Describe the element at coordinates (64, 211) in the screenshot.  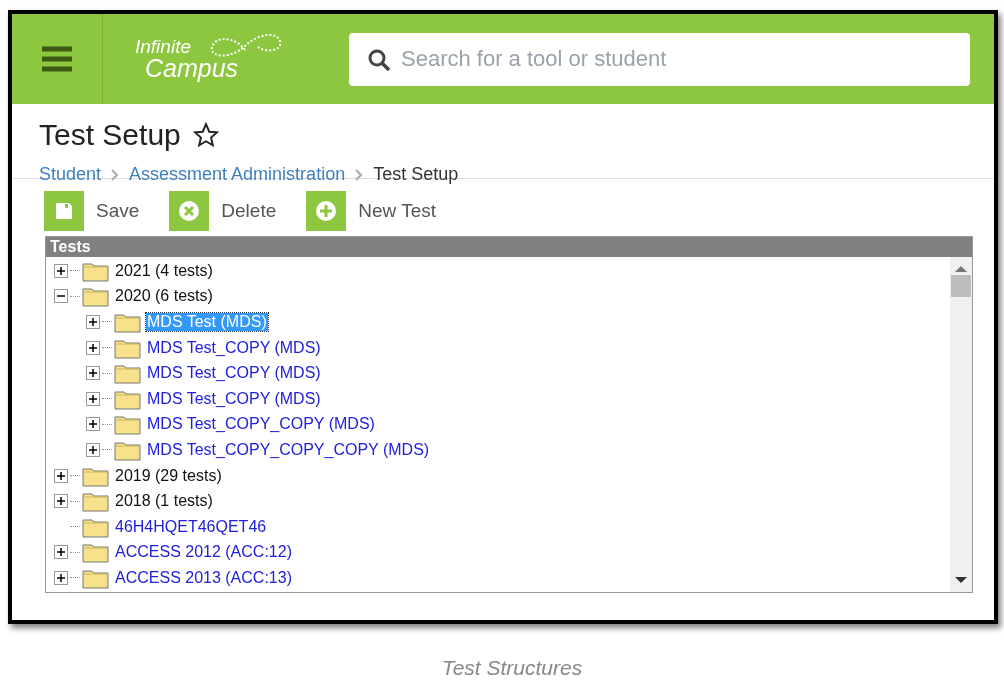
I see `save-icon` at that location.